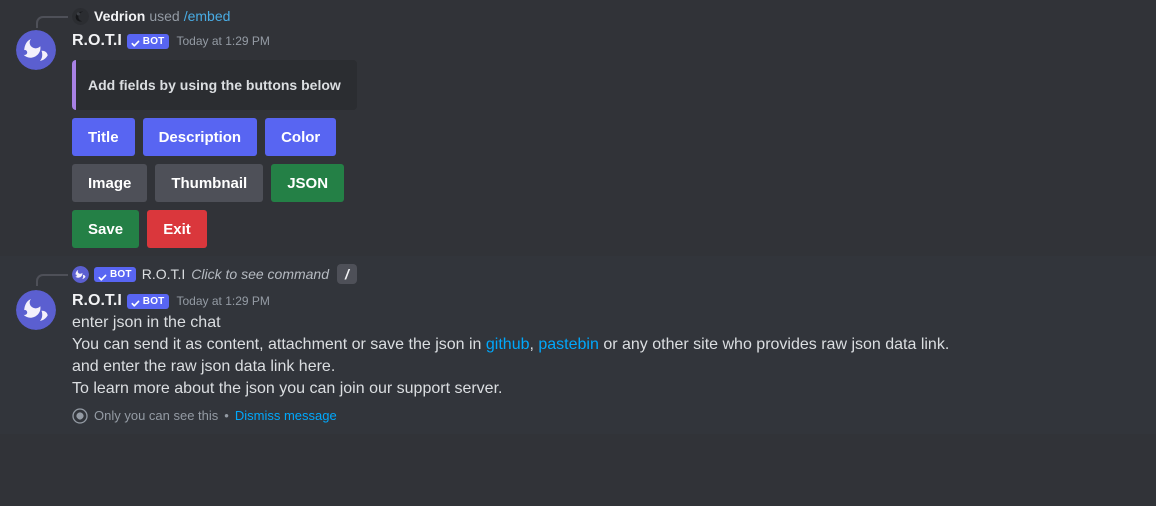 The image size is (1156, 506). Describe the element at coordinates (347, 274) in the screenshot. I see `slash-command-icon: /` at that location.